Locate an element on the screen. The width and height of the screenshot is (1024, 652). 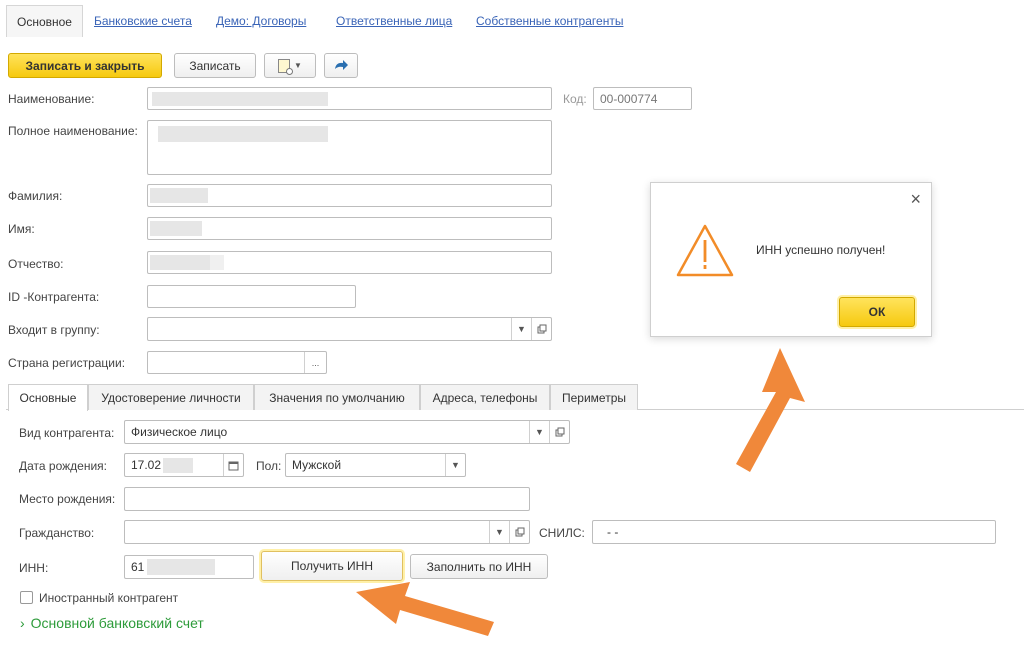
fullname-field is located at coordinates (349, 147).